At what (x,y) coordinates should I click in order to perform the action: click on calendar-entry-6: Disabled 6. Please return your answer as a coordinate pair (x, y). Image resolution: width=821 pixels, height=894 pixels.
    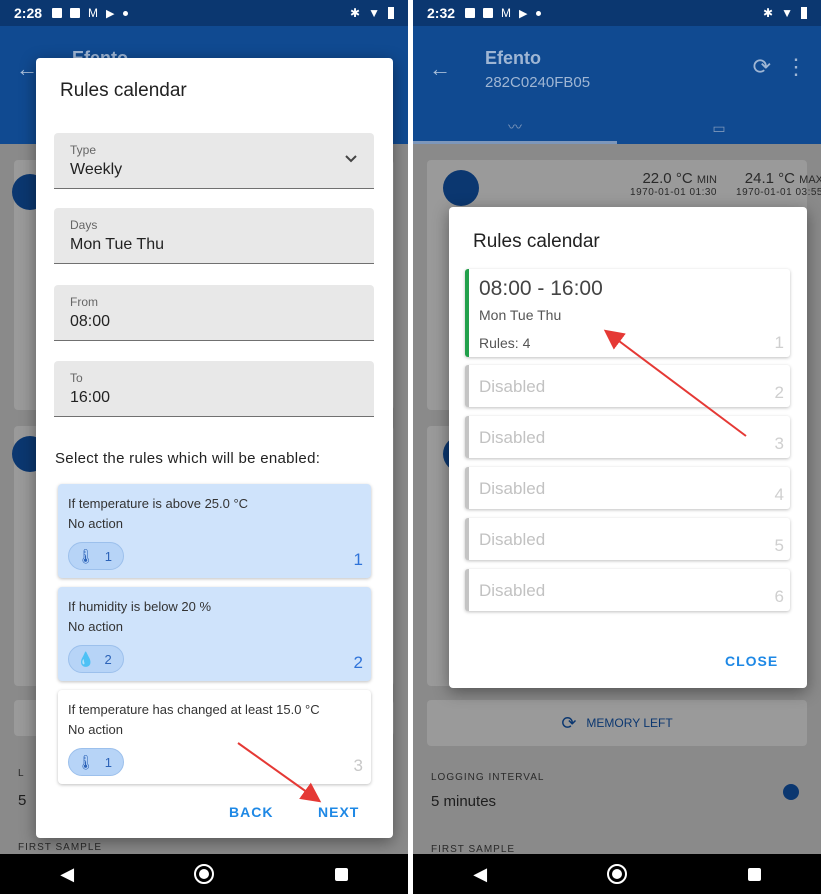
    Looking at the image, I should click on (627, 590).